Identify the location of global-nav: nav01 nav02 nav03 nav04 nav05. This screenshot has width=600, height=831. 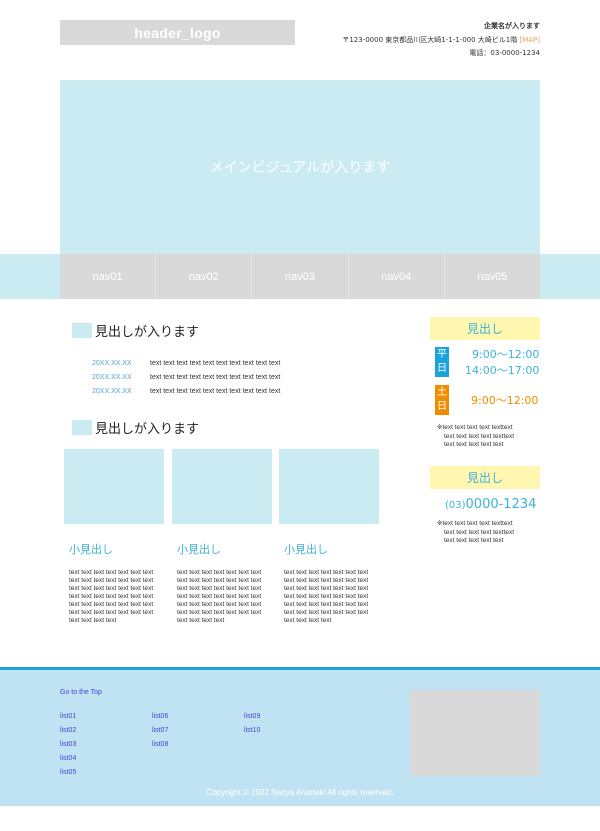
(300, 276).